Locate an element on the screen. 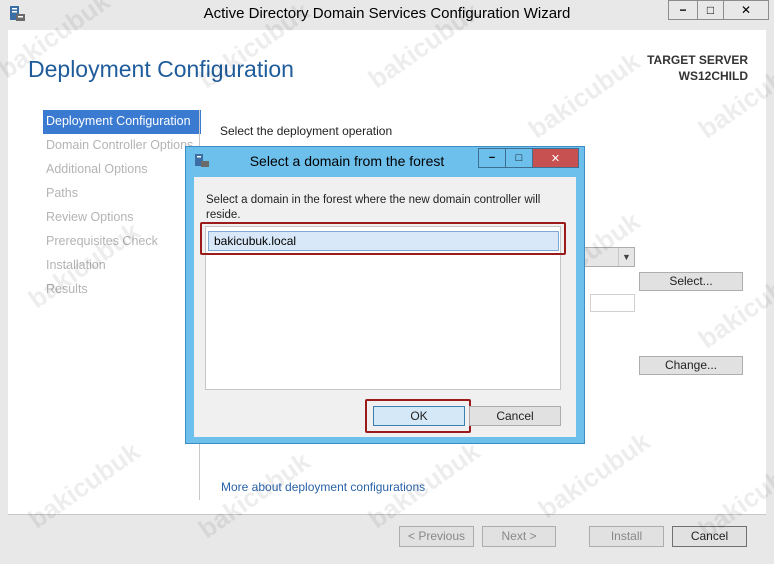  nav-item-review-options: Review Options is located at coordinates (90, 217).